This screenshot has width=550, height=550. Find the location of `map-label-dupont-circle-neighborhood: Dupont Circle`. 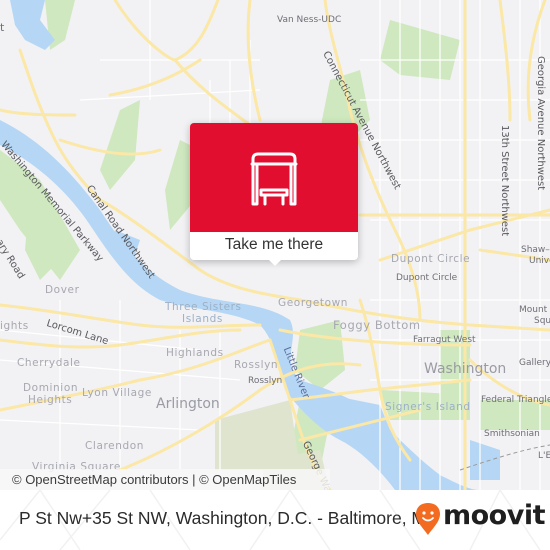

map-label-dupont-circle-neighborhood: Dupont Circle is located at coordinates (431, 259).